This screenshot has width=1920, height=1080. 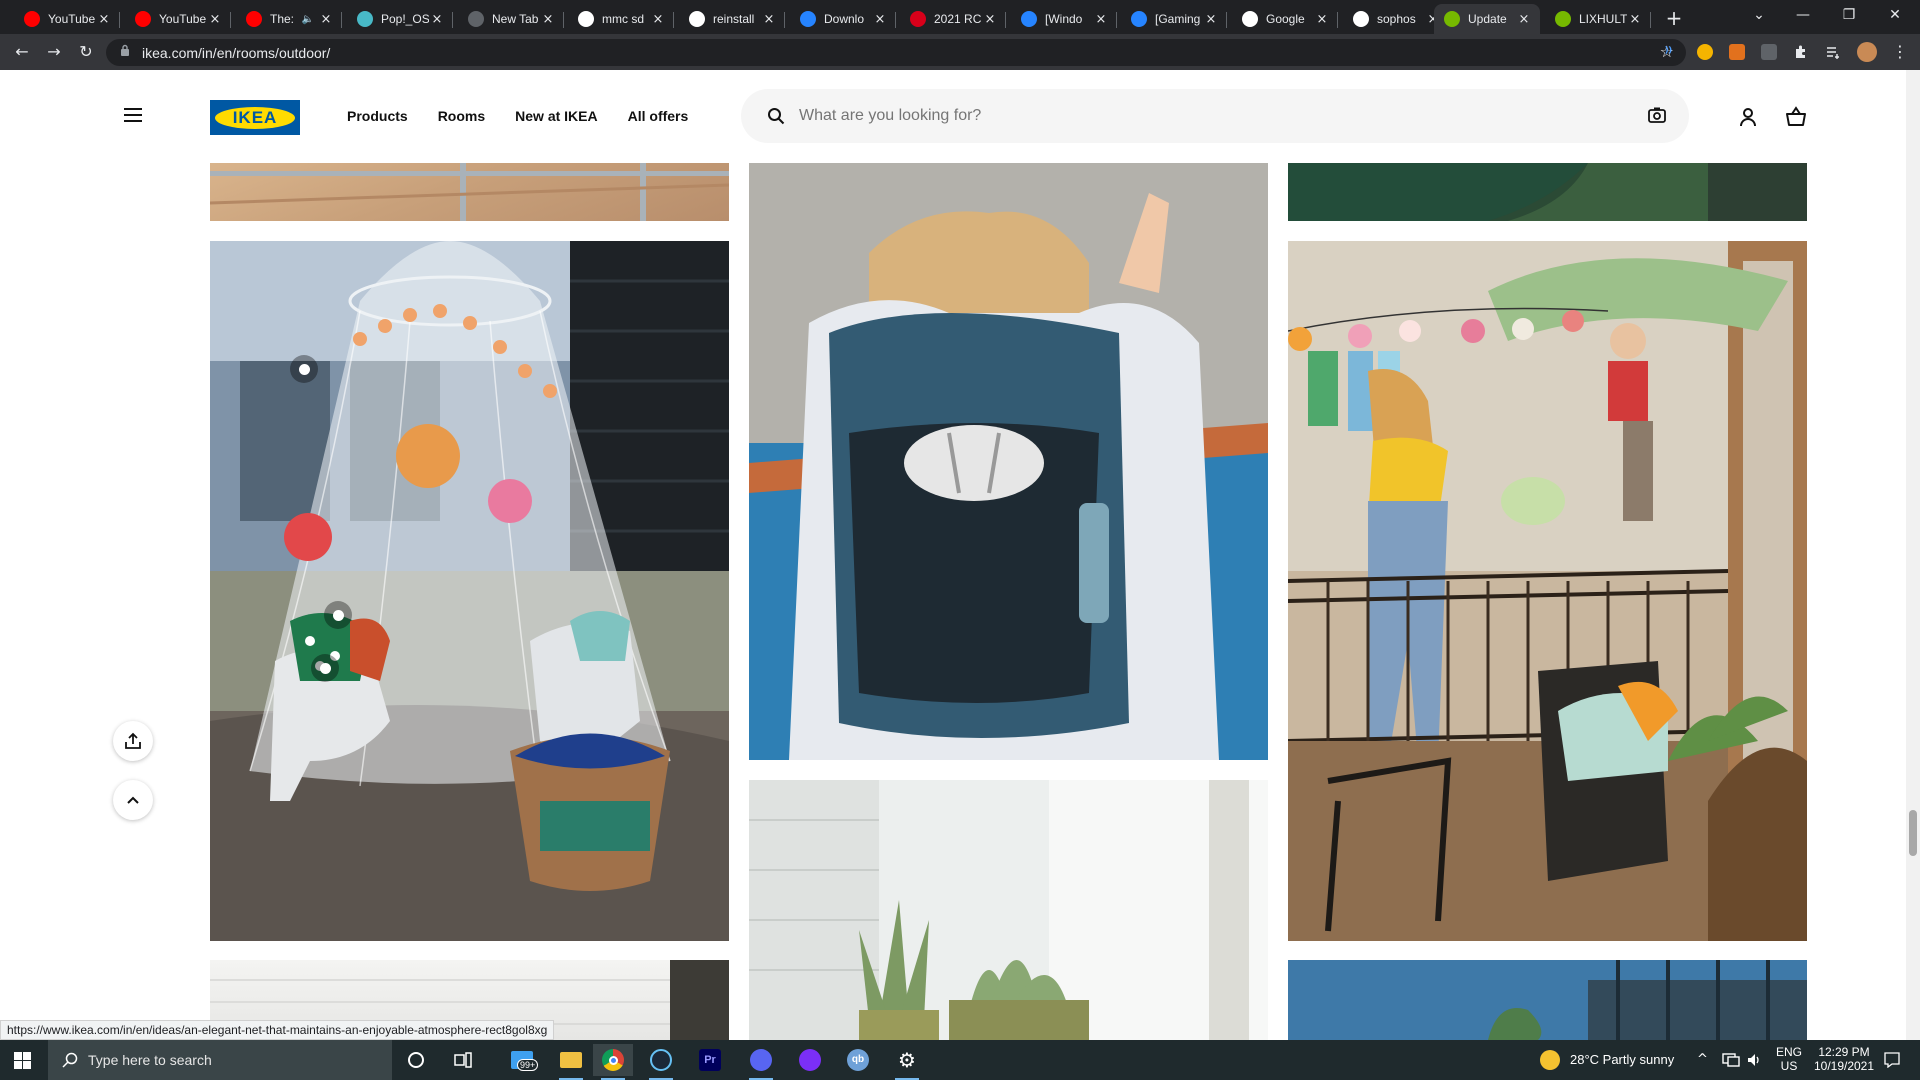 What do you see at coordinates (1008, 461) in the screenshot?
I see `photo-tile-backpack` at bounding box center [1008, 461].